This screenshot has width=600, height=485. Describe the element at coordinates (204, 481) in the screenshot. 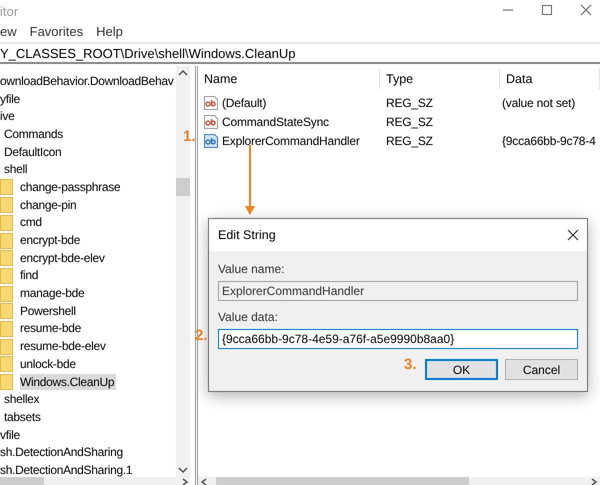

I see `scroll-left-icon` at that location.